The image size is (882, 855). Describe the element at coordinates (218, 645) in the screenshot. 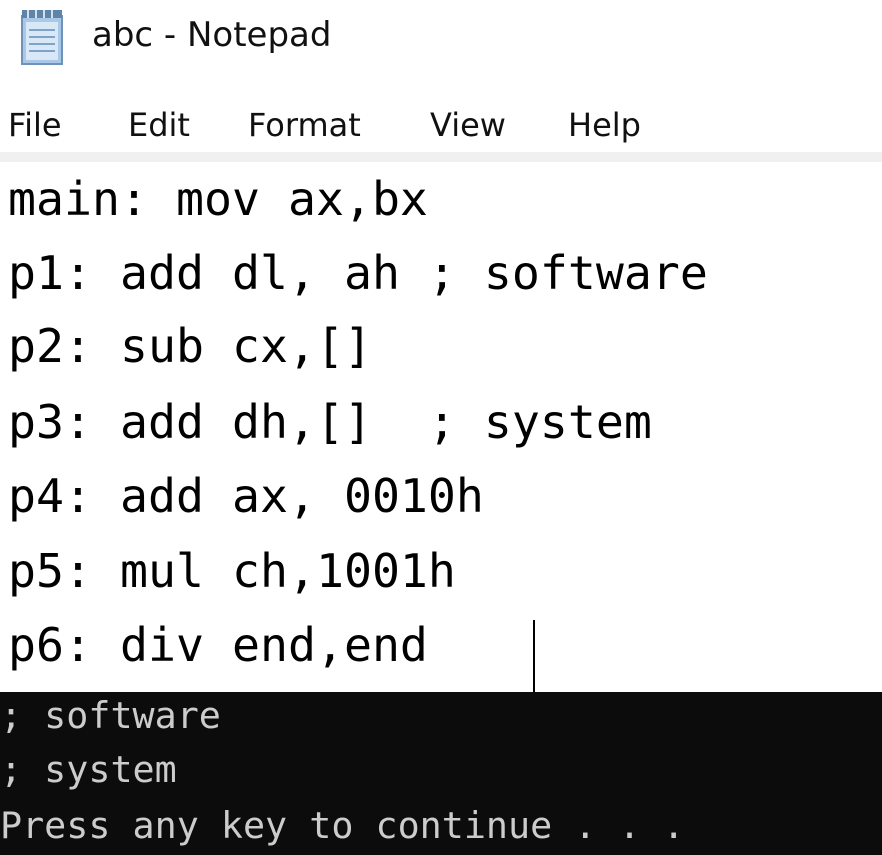

I see `editor-line: p6: div end,end` at that location.